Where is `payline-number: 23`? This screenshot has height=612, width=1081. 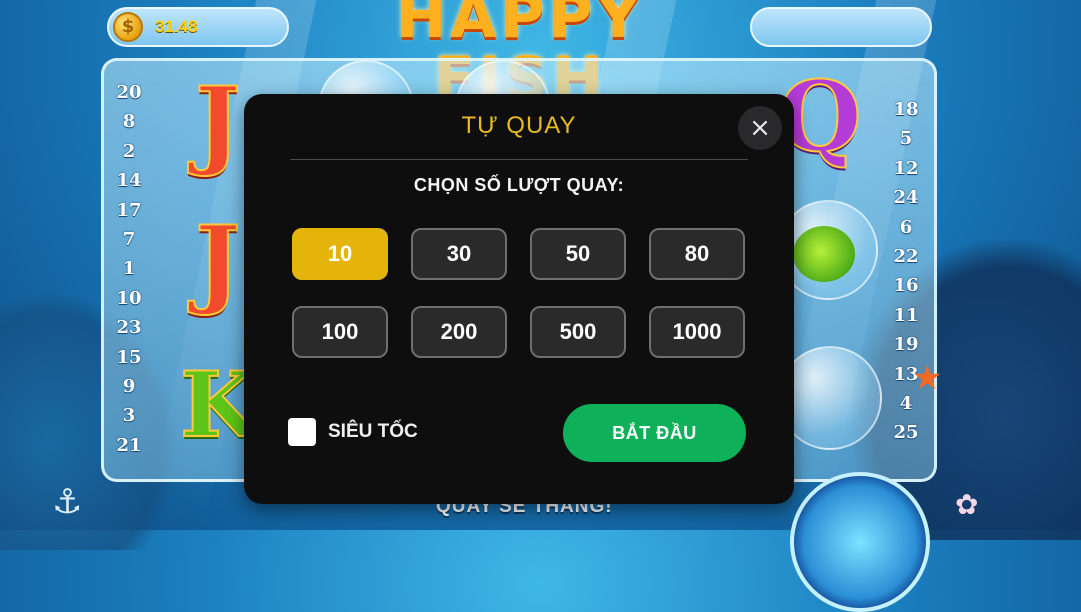 payline-number: 23 is located at coordinates (129, 328).